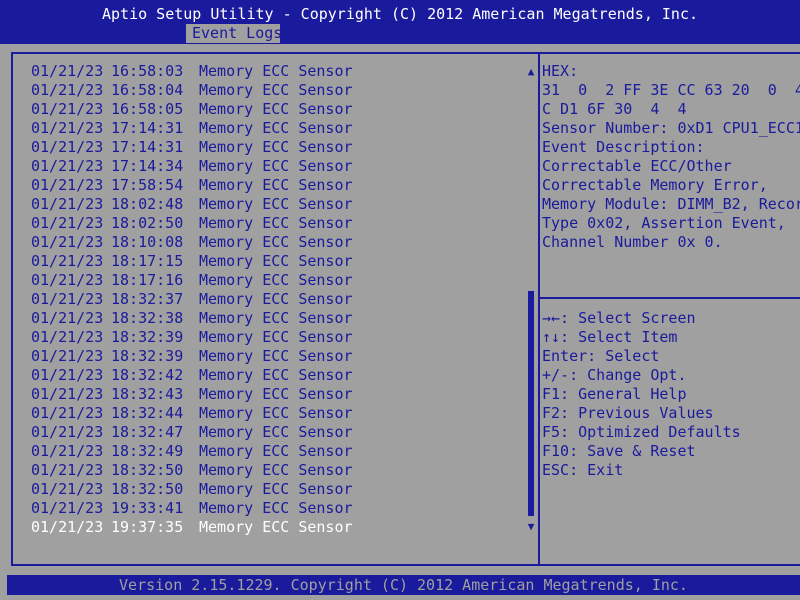 Image resolution: width=800 pixels, height=600 pixels. I want to click on scrollbar-thumb, so click(531, 403).